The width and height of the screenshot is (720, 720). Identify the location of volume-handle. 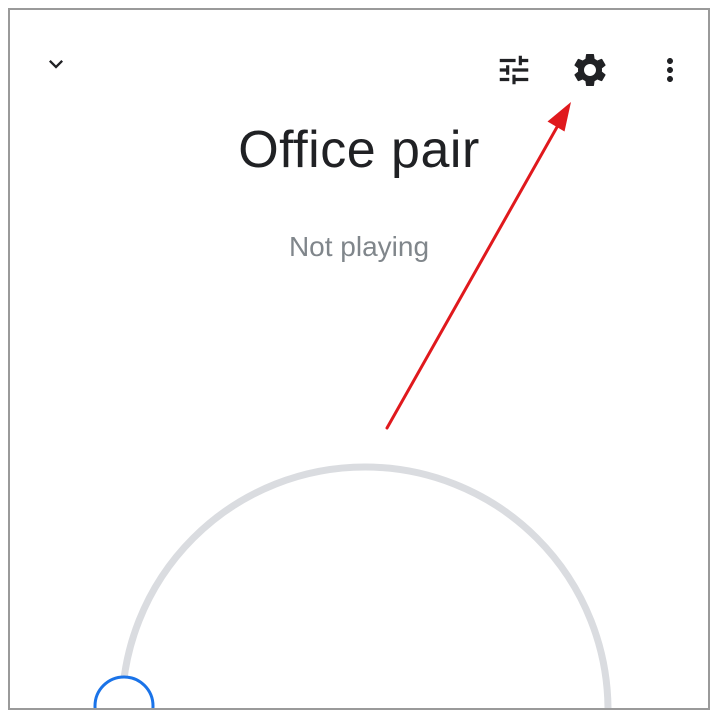
(124, 692).